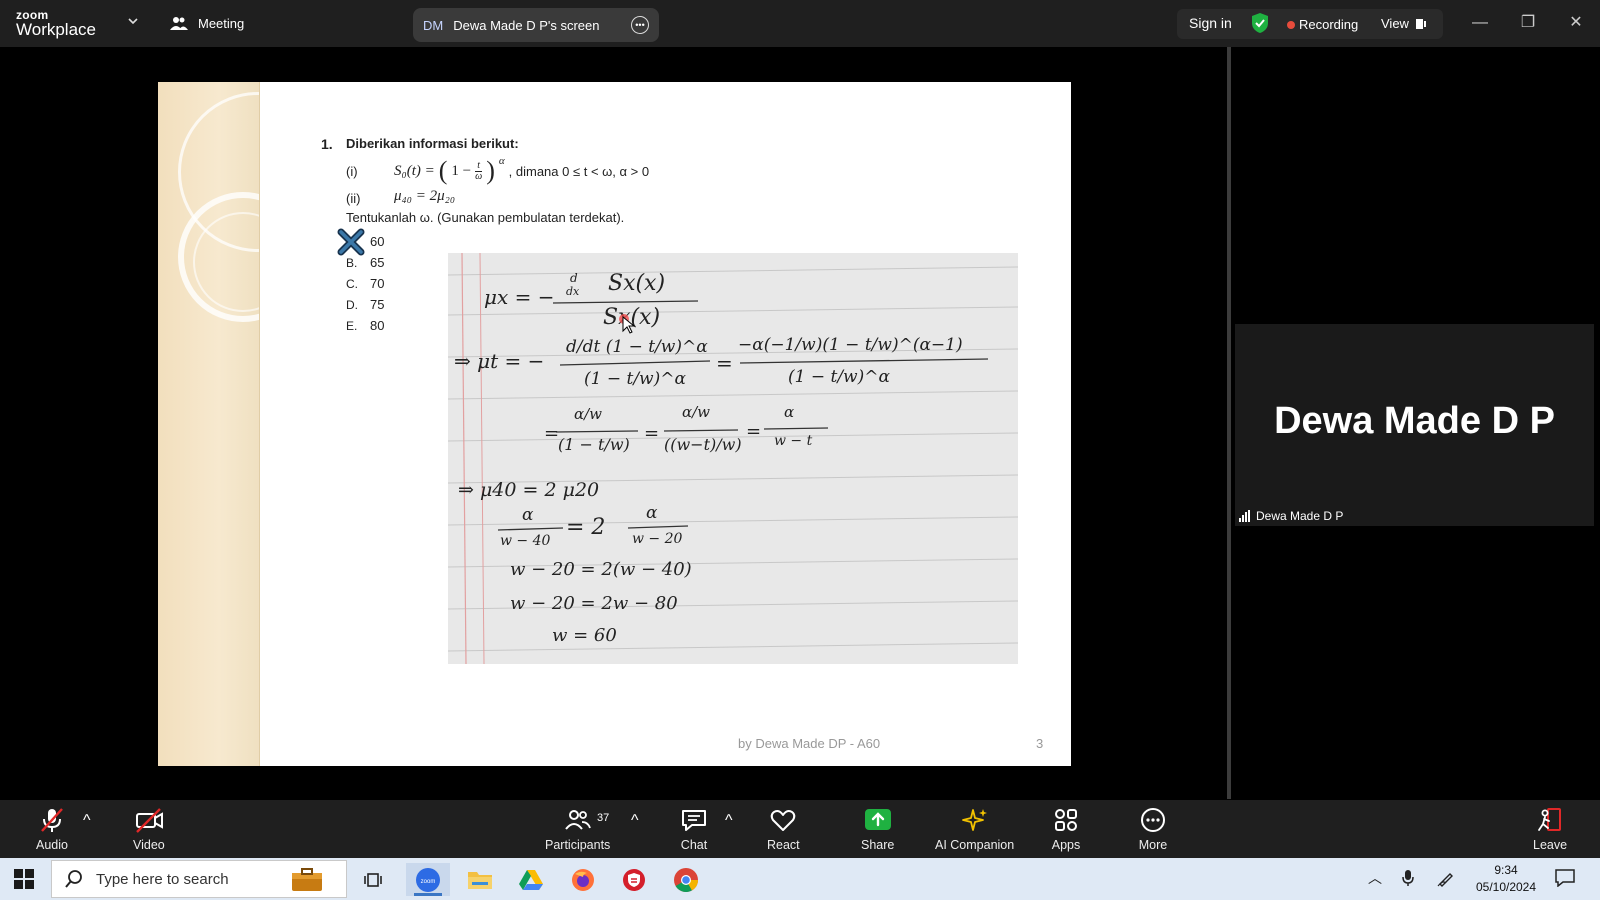 This screenshot has width=1600, height=900. I want to click on chat-button: Chat, so click(694, 829).